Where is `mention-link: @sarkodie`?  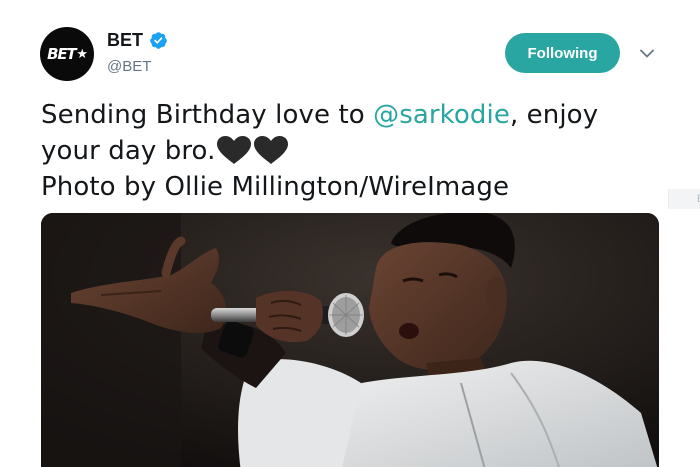 mention-link: @sarkodie is located at coordinates (441, 115).